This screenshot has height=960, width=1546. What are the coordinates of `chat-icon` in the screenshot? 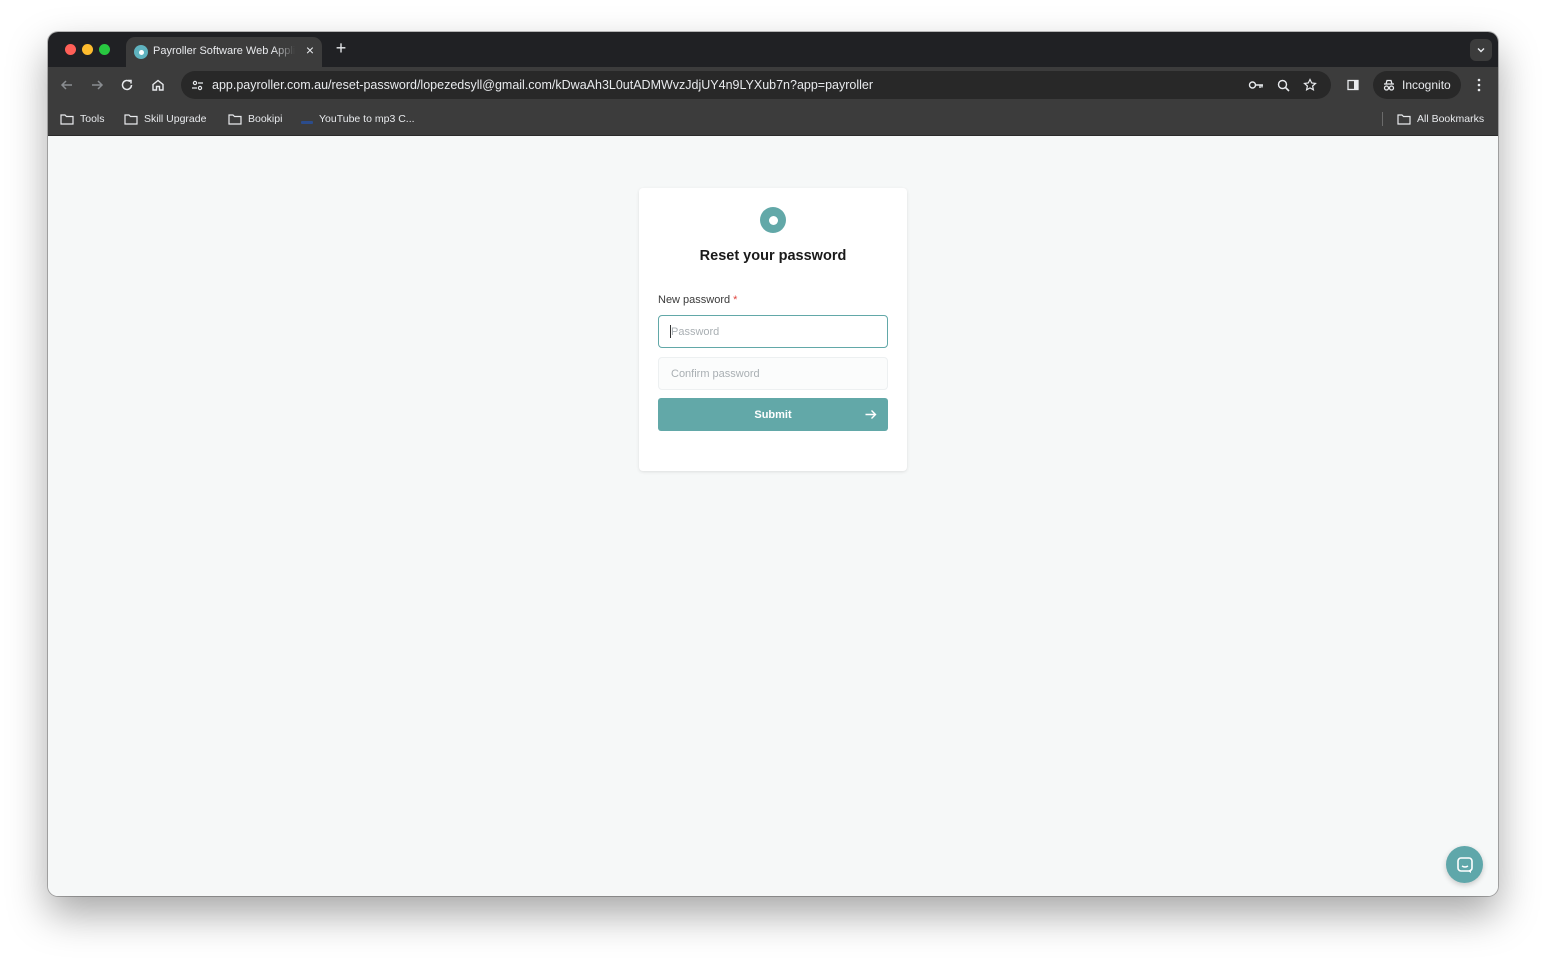 It's located at (1464, 864).